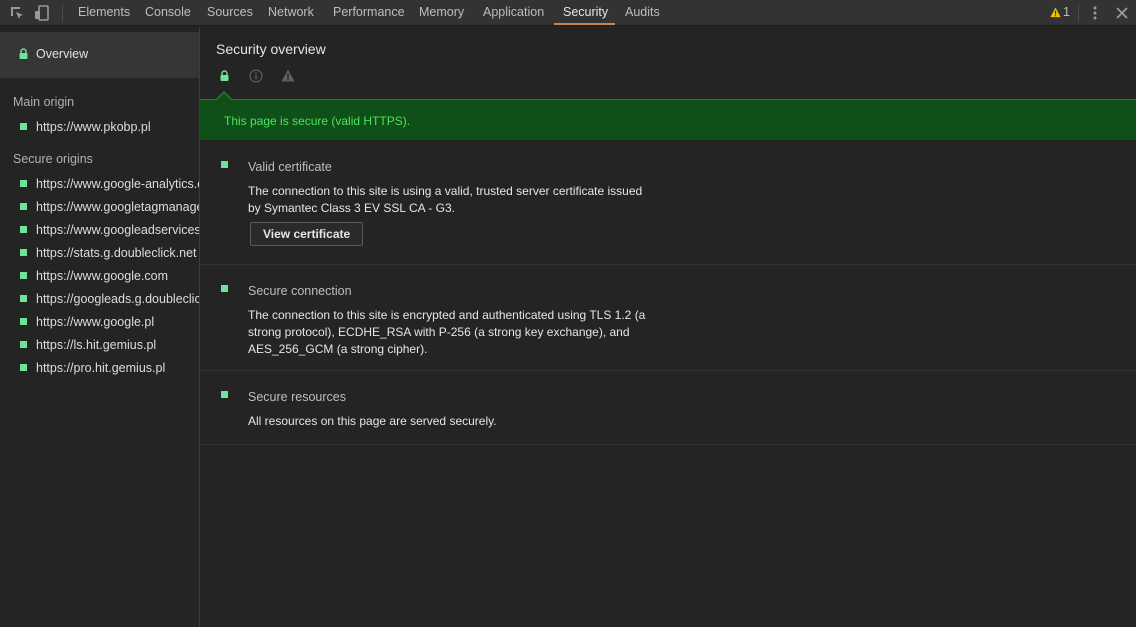 The width and height of the screenshot is (1136, 627). Describe the element at coordinates (99, 55) in the screenshot. I see `sidebar-item-overview: Overview` at that location.